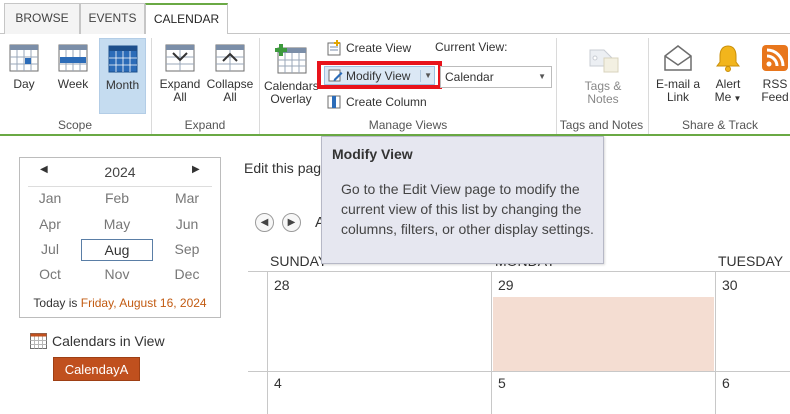 This screenshot has width=790, height=414. I want to click on ribbon-tab-bar: BROWSE EVENTS CALENDAR, so click(395, 17).